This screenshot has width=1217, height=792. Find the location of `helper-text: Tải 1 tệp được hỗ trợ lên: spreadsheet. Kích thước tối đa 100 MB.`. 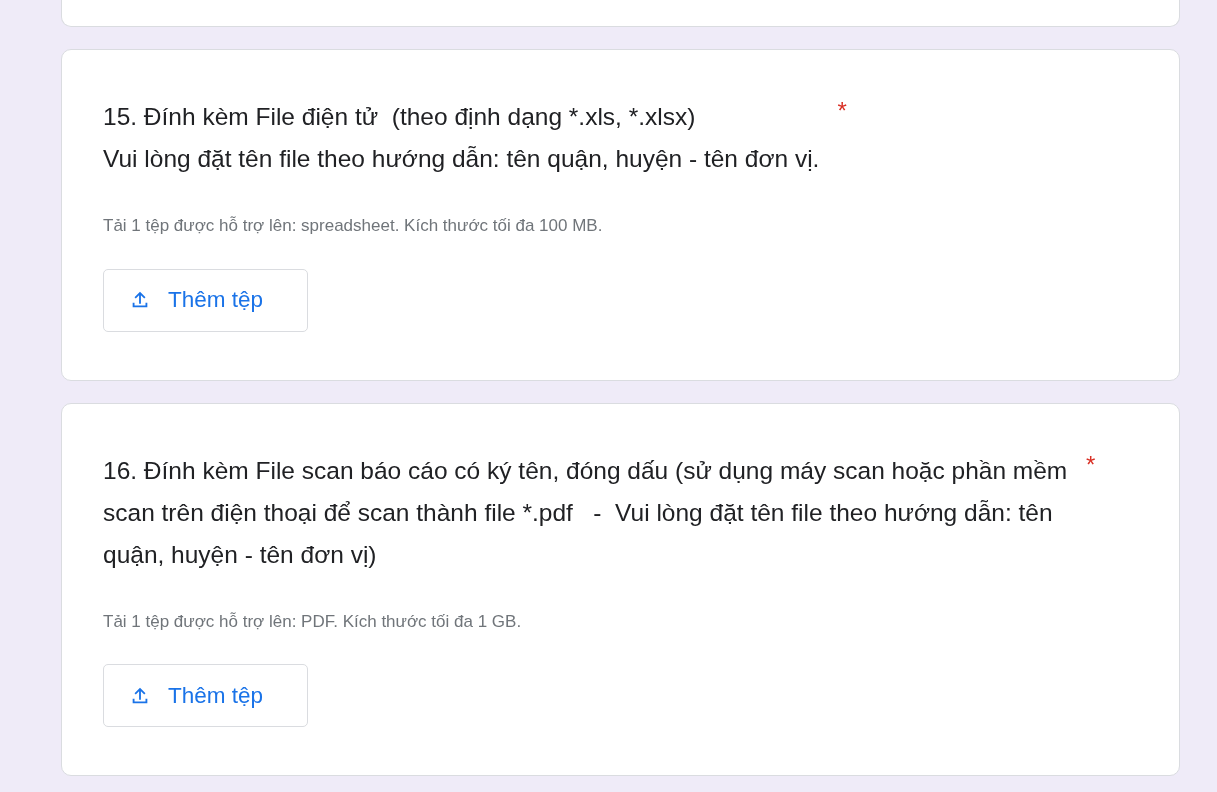

helper-text: Tải 1 tệp được hỗ trợ lên: spreadsheet. Kích thước tối đa 100 MB. is located at coordinates (353, 226).